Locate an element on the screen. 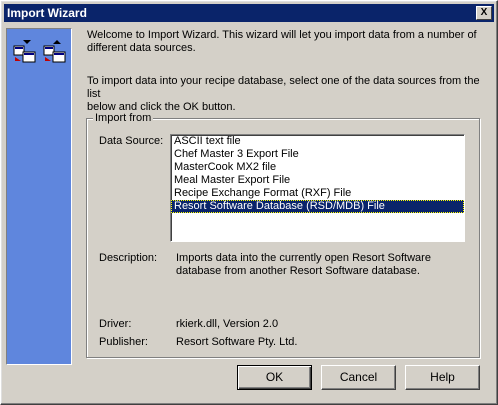 Image resolution: width=498 pixels, height=405 pixels. cancel-button-label: Cancel is located at coordinates (358, 377).